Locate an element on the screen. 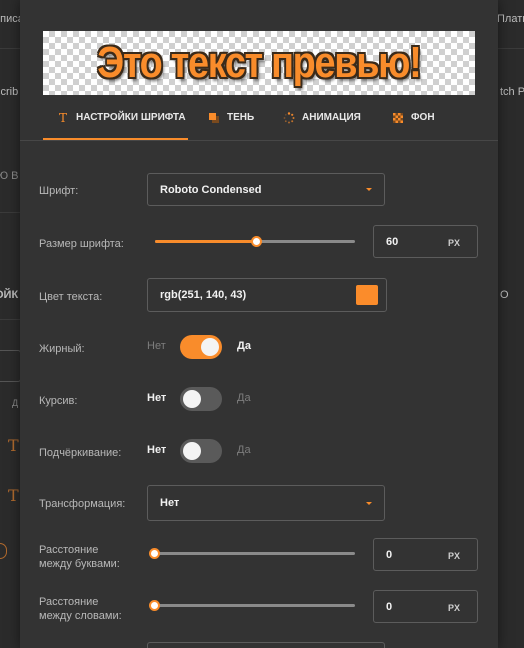 Image resolution: width=524 pixels, height=648 pixels. label-line: между буквами: is located at coordinates (79, 564).